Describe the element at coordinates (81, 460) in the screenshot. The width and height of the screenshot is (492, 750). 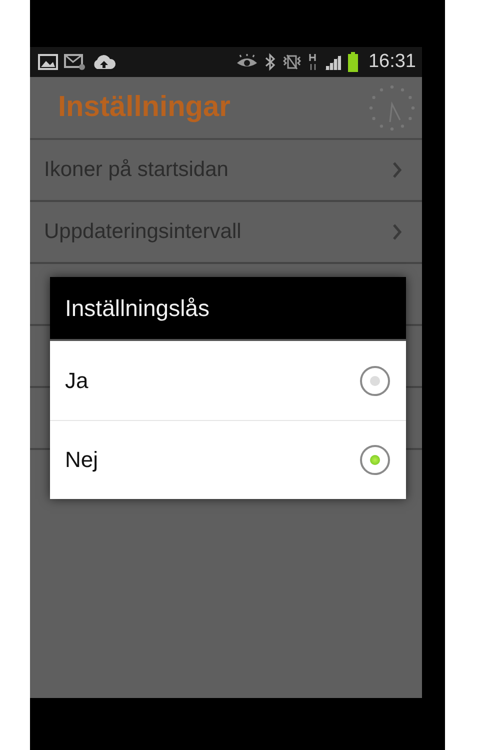
I see `option-label: Nej` at that location.